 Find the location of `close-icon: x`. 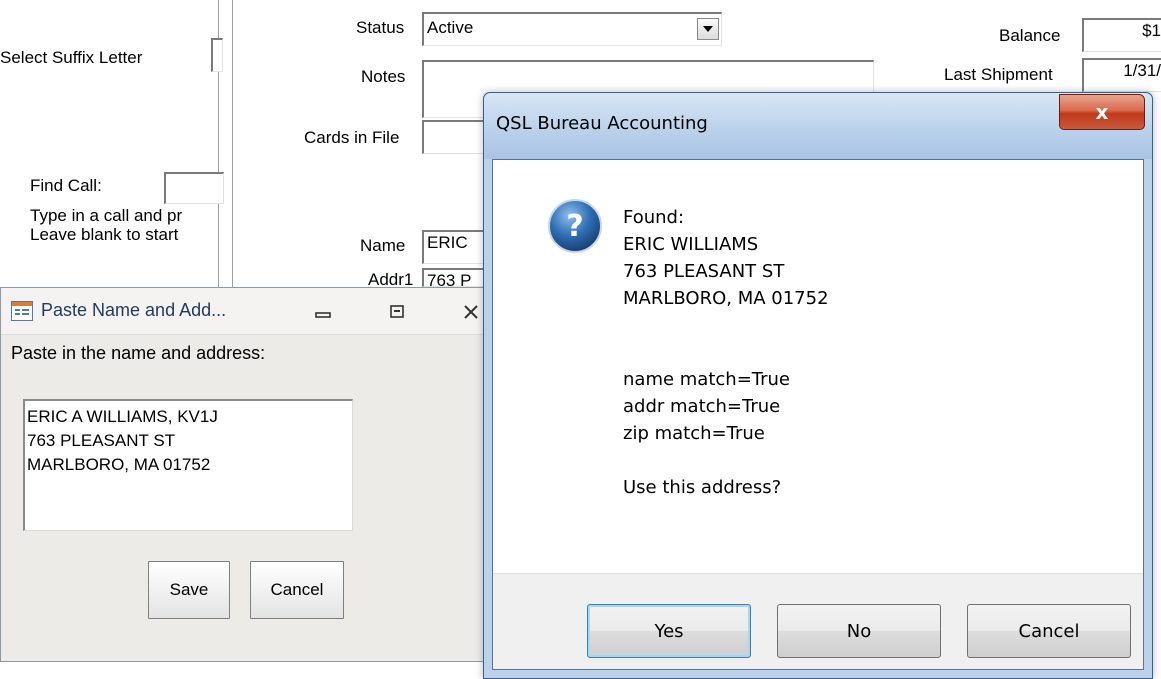

close-icon: x is located at coordinates (1102, 112).